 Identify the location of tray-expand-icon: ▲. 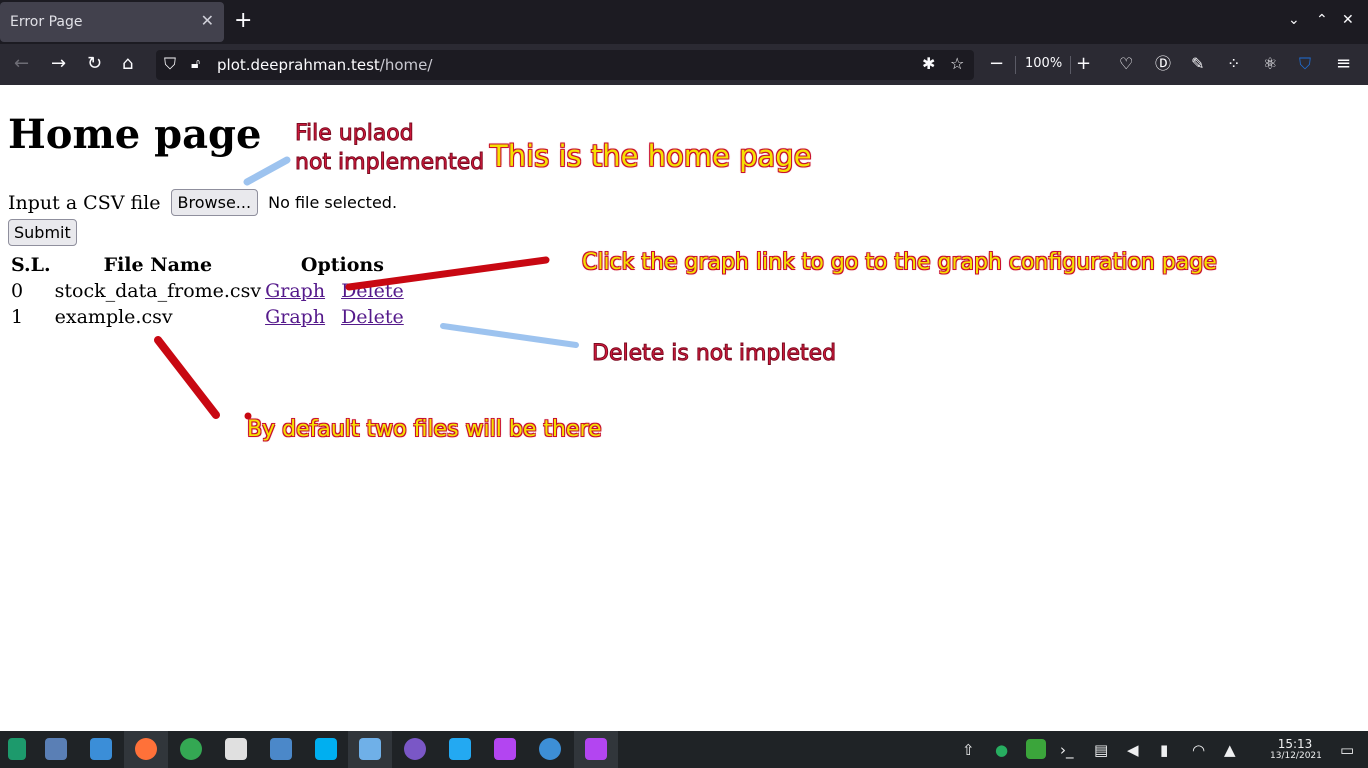
(1230, 750).